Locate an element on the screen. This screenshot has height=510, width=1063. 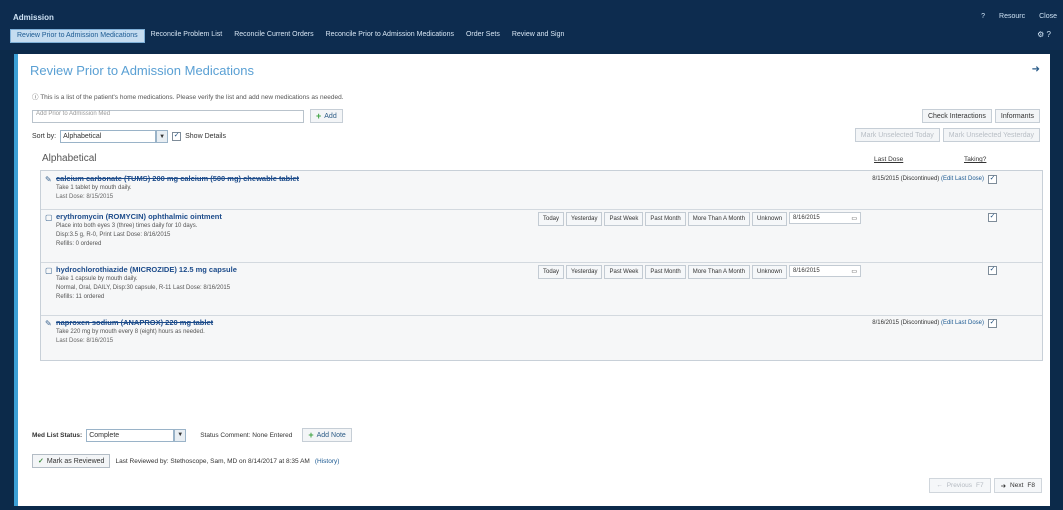
resources-menu: Resourc is located at coordinates (1012, 16).